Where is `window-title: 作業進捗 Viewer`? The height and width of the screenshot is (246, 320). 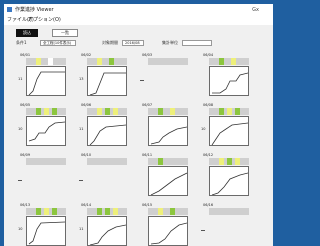 window-title: 作業進捗 Viewer is located at coordinates (34, 10).